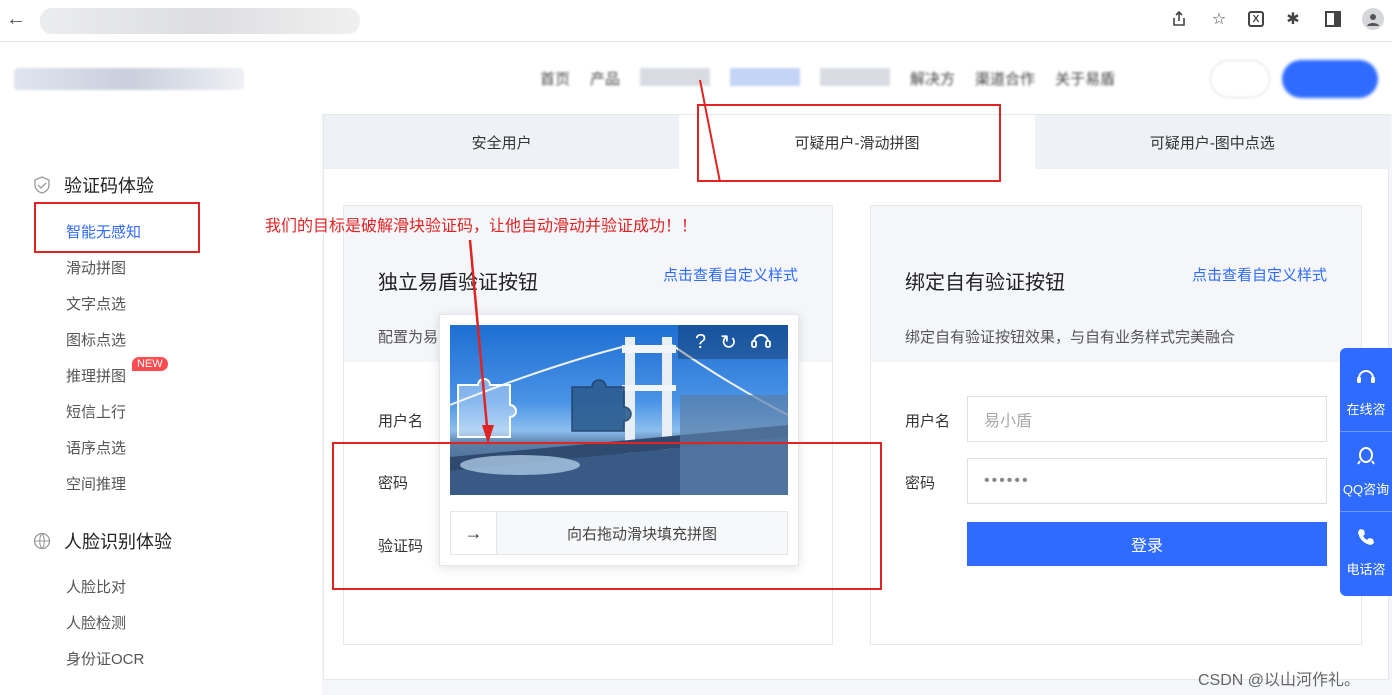 The height and width of the screenshot is (695, 1392). Describe the element at coordinates (1366, 569) in the screenshot. I see `phone-consult-label: 电话咨` at that location.